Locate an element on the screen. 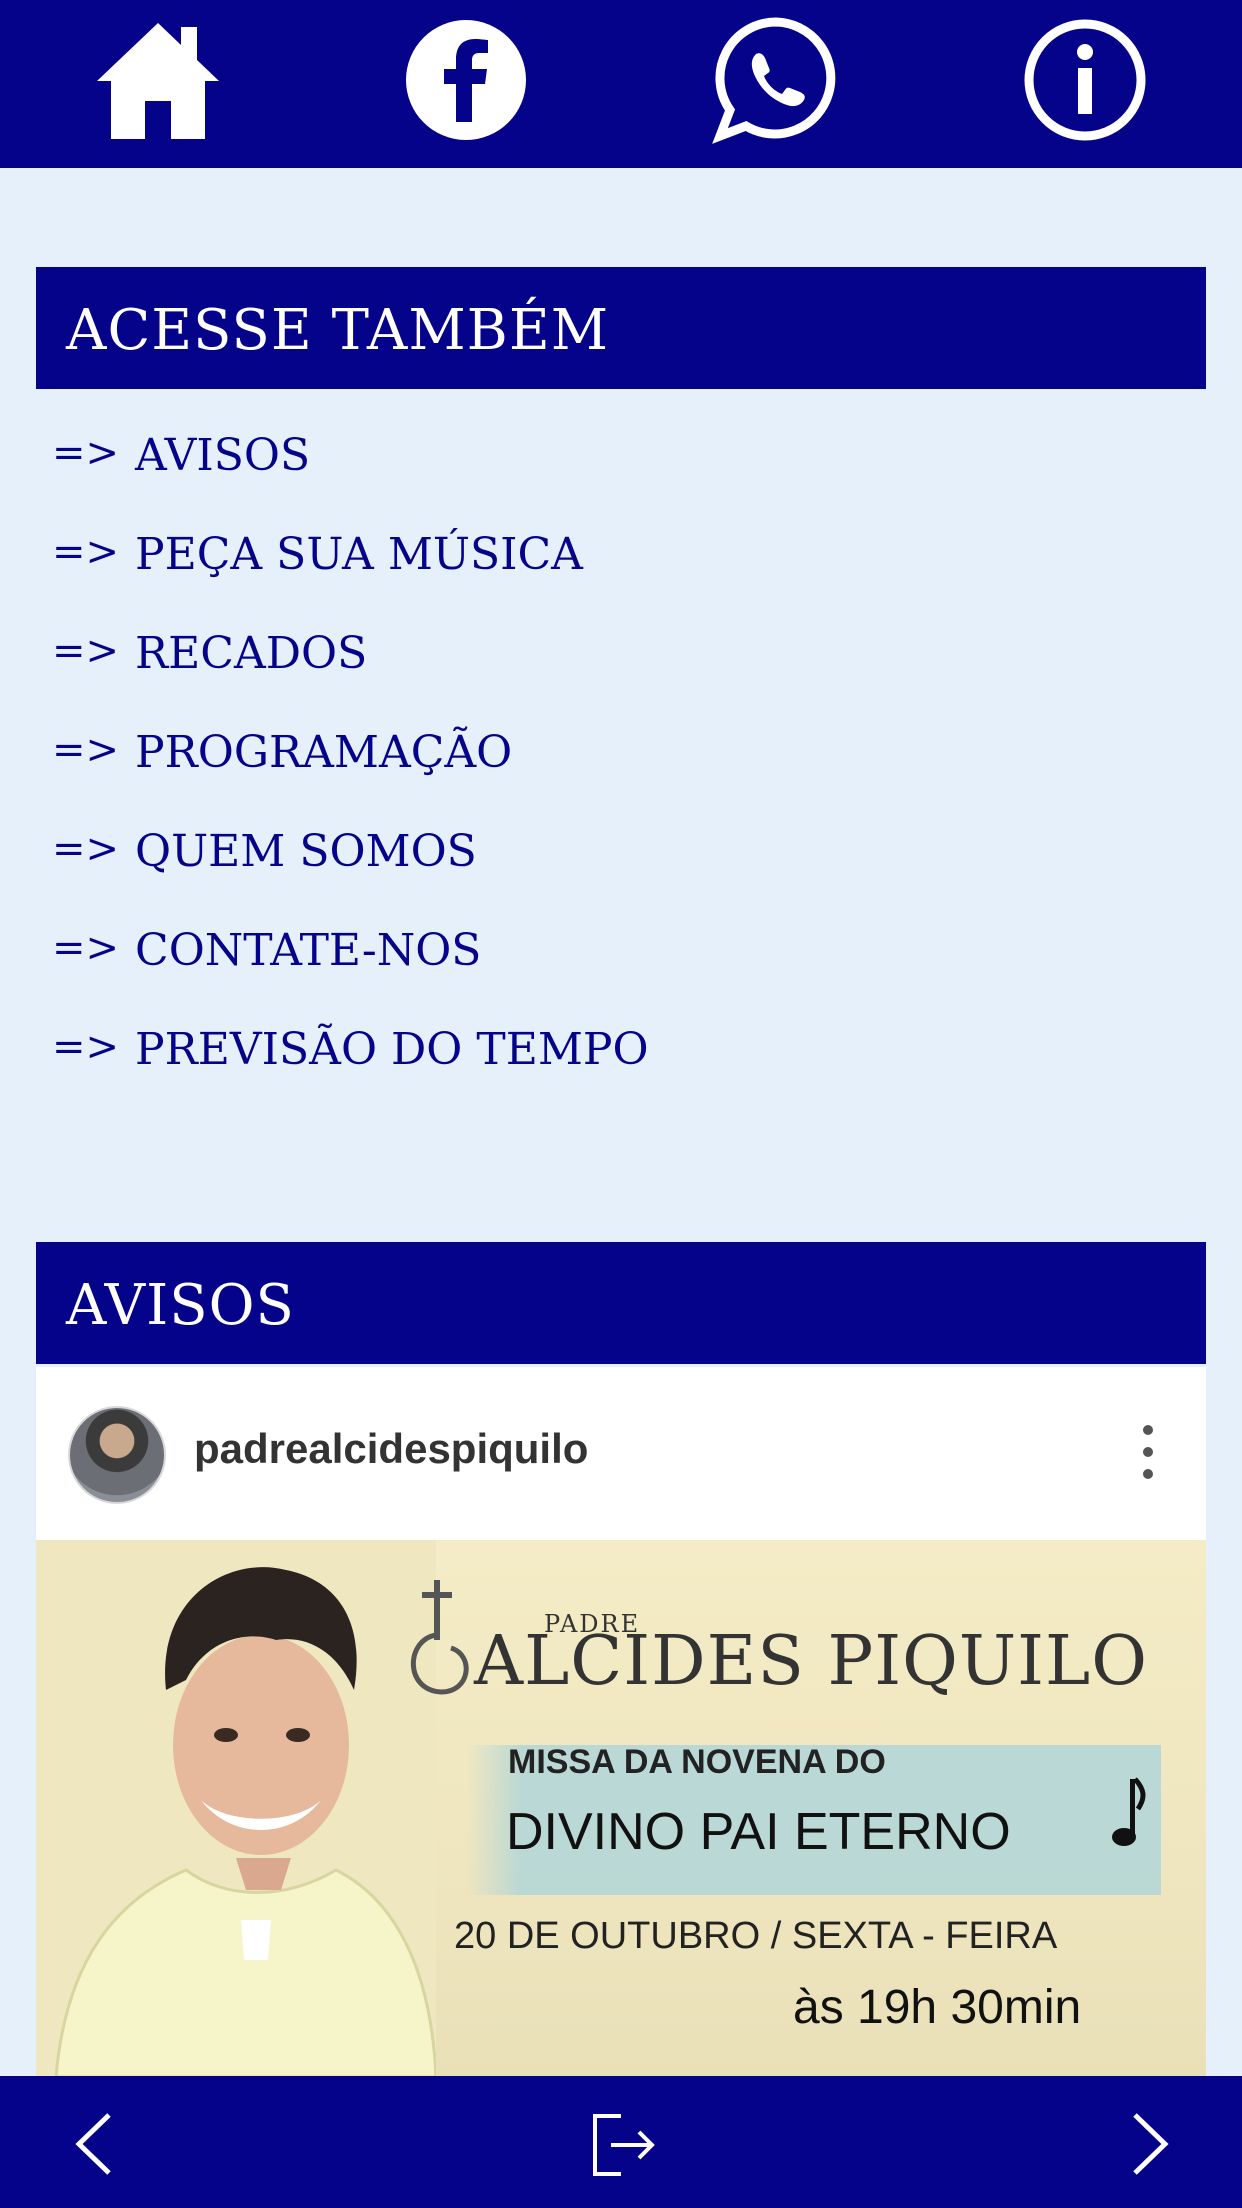 The width and height of the screenshot is (1242, 2208). link-label: QUEM SOMOS is located at coordinates (306, 851).